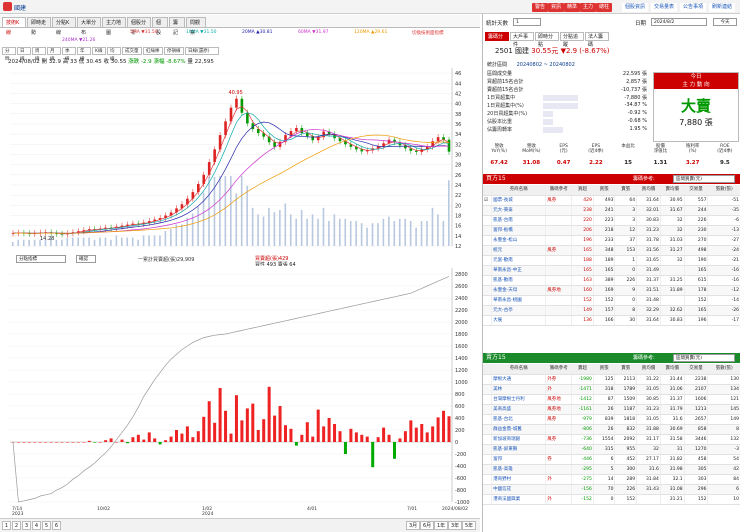  What do you see at coordinates (679, 22) in the screenshot?
I see `date-input: 2024/8/2` at bounding box center [679, 22].